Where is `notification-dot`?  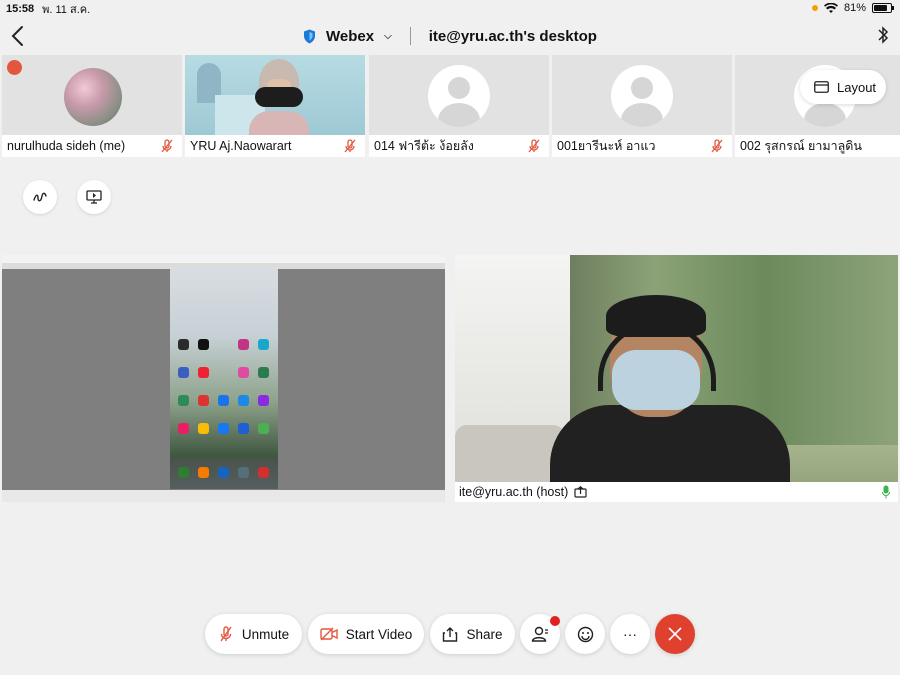
notification-dot is located at coordinates (555, 621).